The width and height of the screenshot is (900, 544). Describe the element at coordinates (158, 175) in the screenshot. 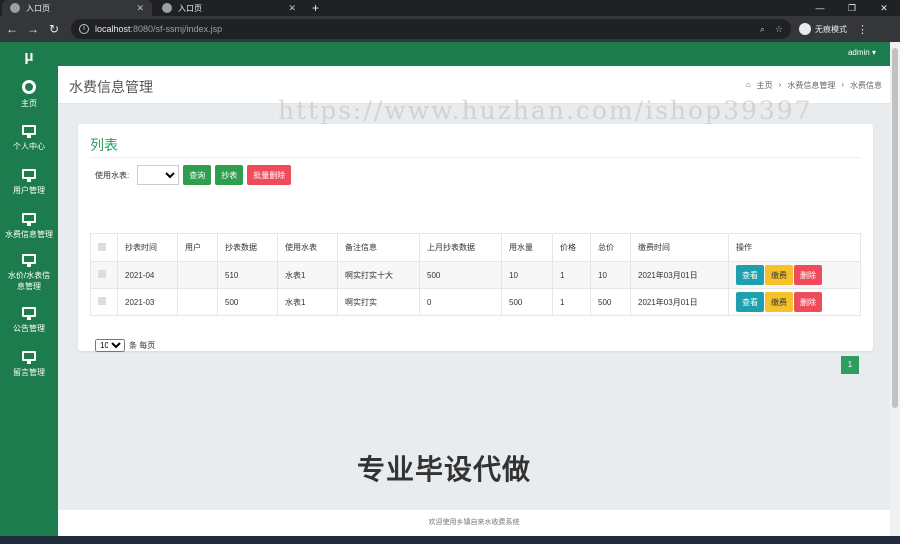

I see `meter-select` at that location.